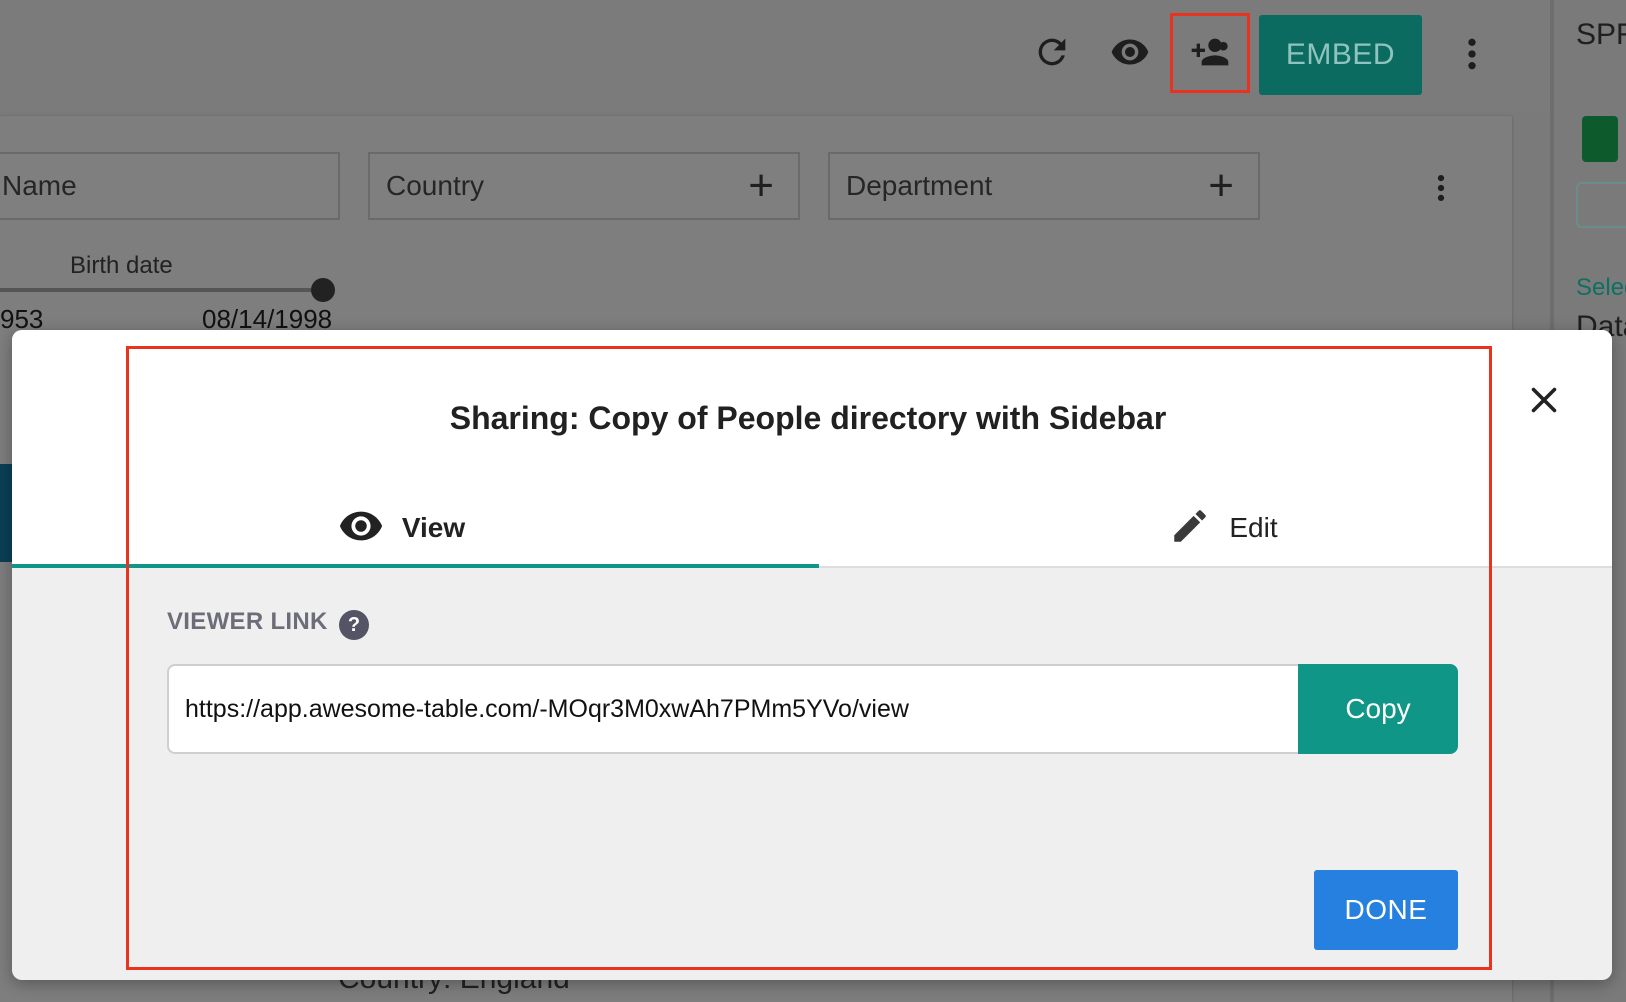 The height and width of the screenshot is (1002, 1626). What do you see at coordinates (415, 566) in the screenshot?
I see `active-tab-indicator` at bounding box center [415, 566].